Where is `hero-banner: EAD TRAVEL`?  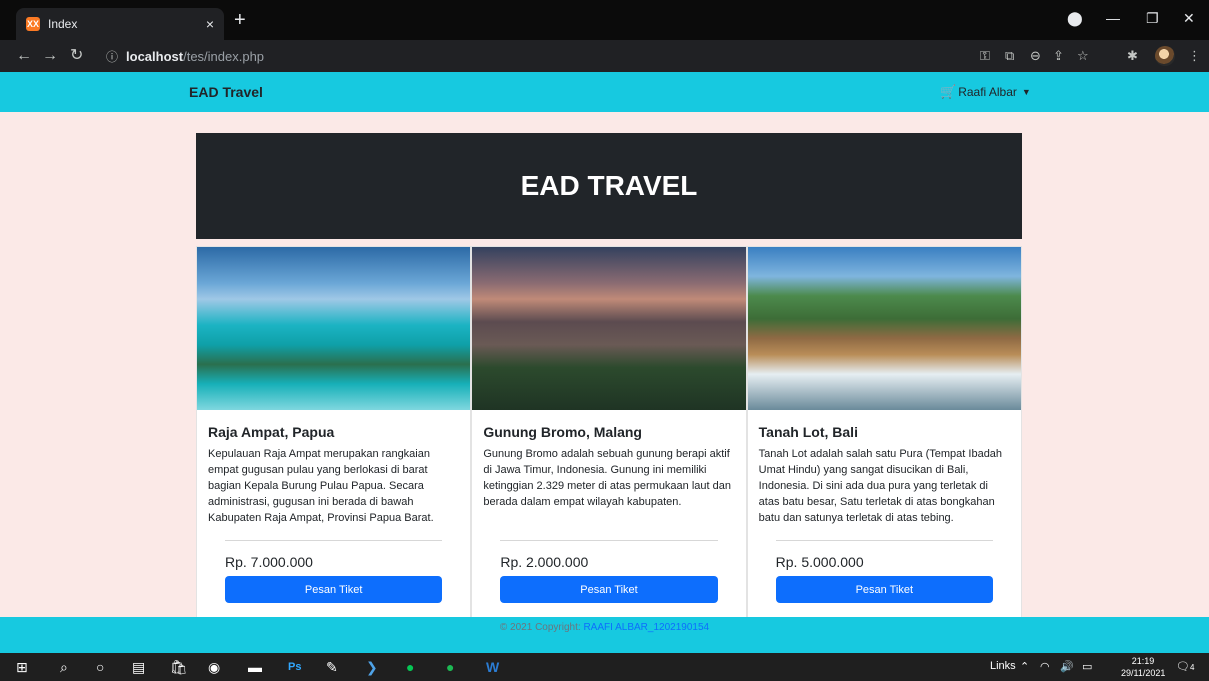 hero-banner: EAD TRAVEL is located at coordinates (609, 186).